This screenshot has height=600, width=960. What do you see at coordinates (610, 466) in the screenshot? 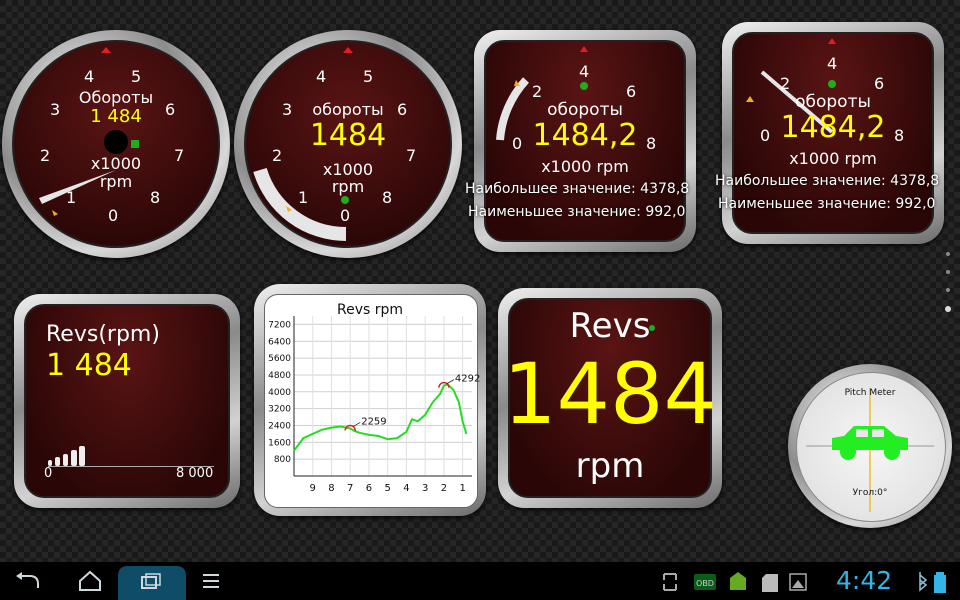
I see `digital-unit: rpm` at bounding box center [610, 466].